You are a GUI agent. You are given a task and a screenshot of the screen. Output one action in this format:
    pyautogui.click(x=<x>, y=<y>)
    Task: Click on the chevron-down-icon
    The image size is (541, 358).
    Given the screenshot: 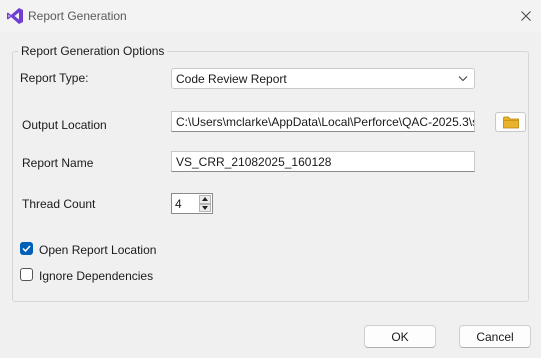 What is the action you would take?
    pyautogui.click(x=463, y=79)
    